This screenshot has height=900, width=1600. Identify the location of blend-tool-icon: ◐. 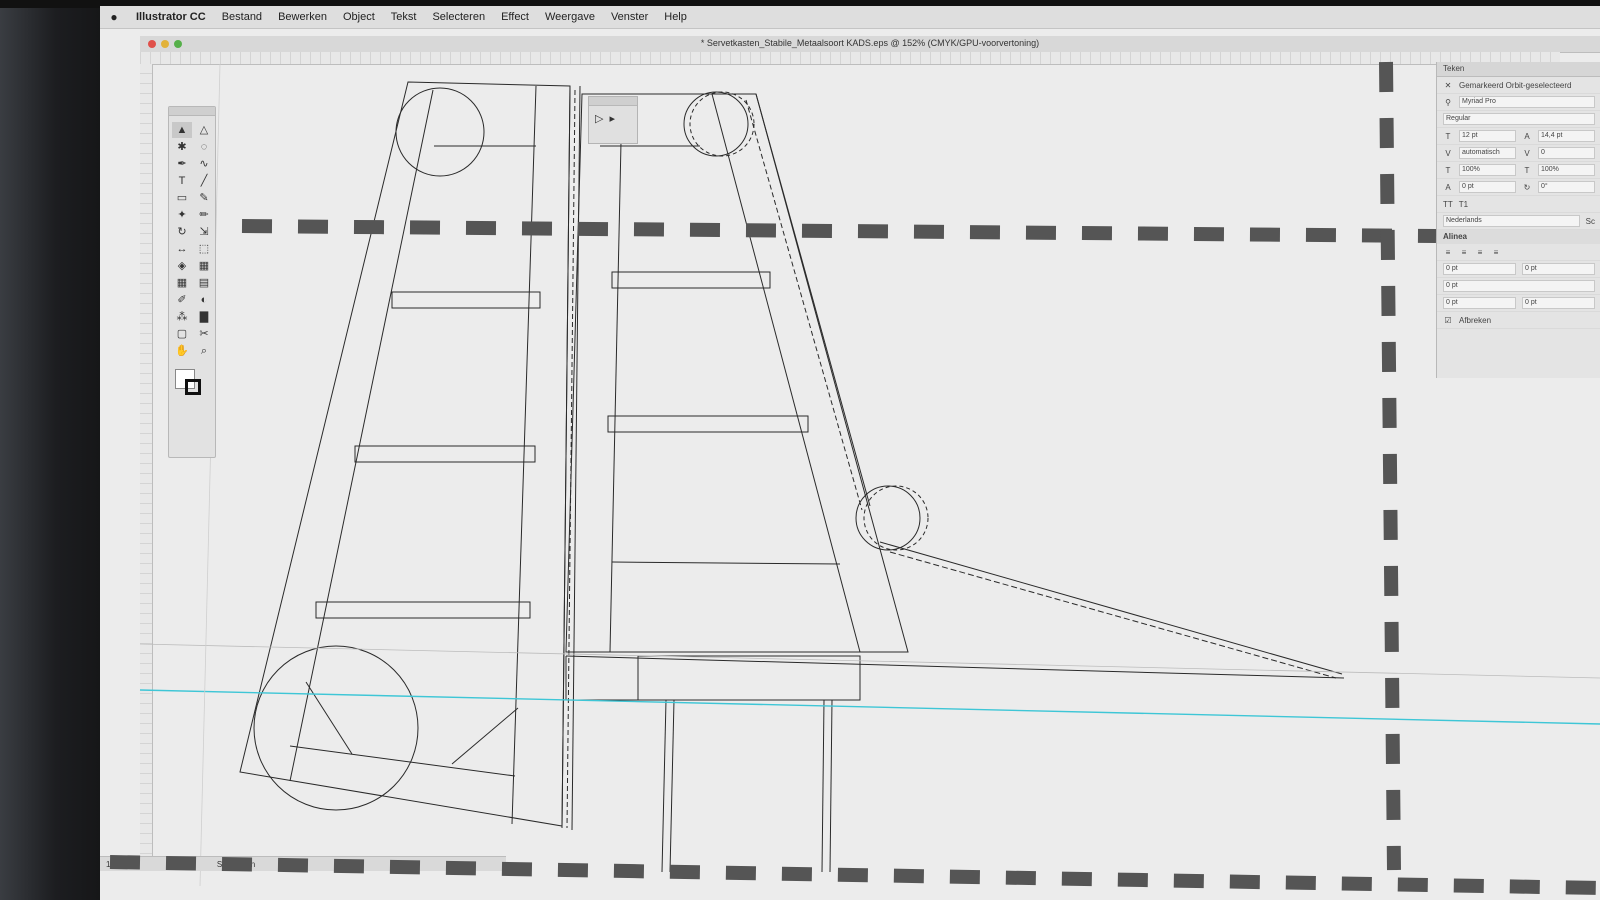
(204, 300).